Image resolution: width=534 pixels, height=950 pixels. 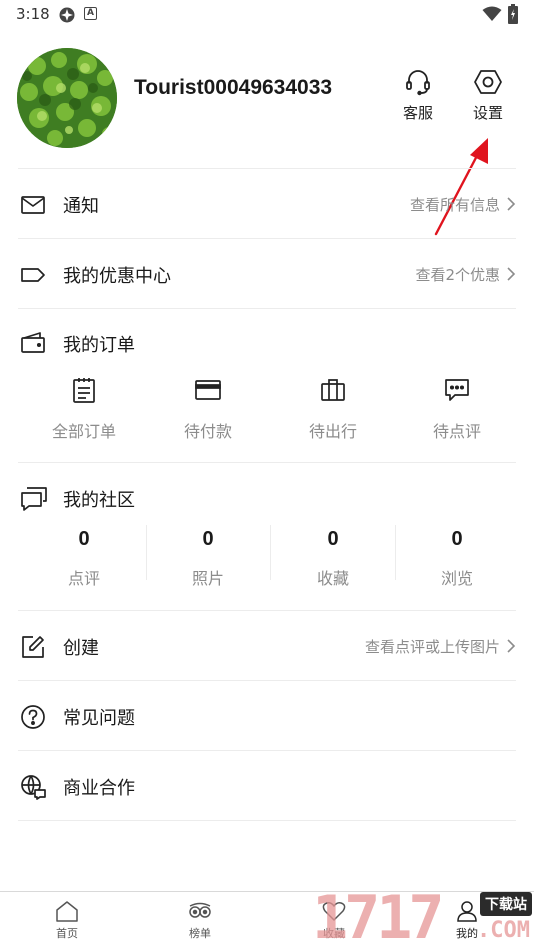 What do you see at coordinates (333, 558) in the screenshot?
I see `stat-saves: 0 收藏` at bounding box center [333, 558].